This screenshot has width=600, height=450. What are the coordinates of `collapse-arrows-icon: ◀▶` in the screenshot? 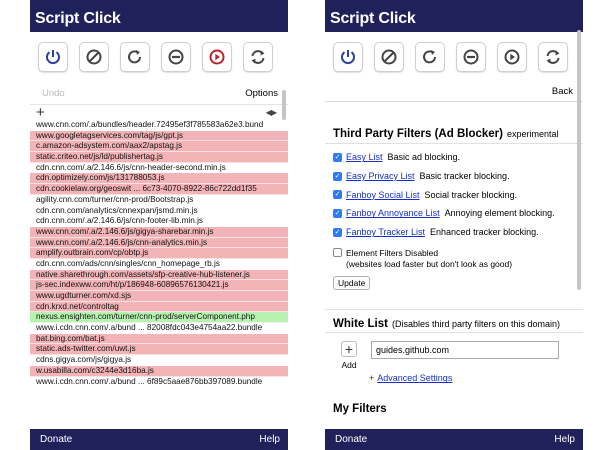 It's located at (271, 112).